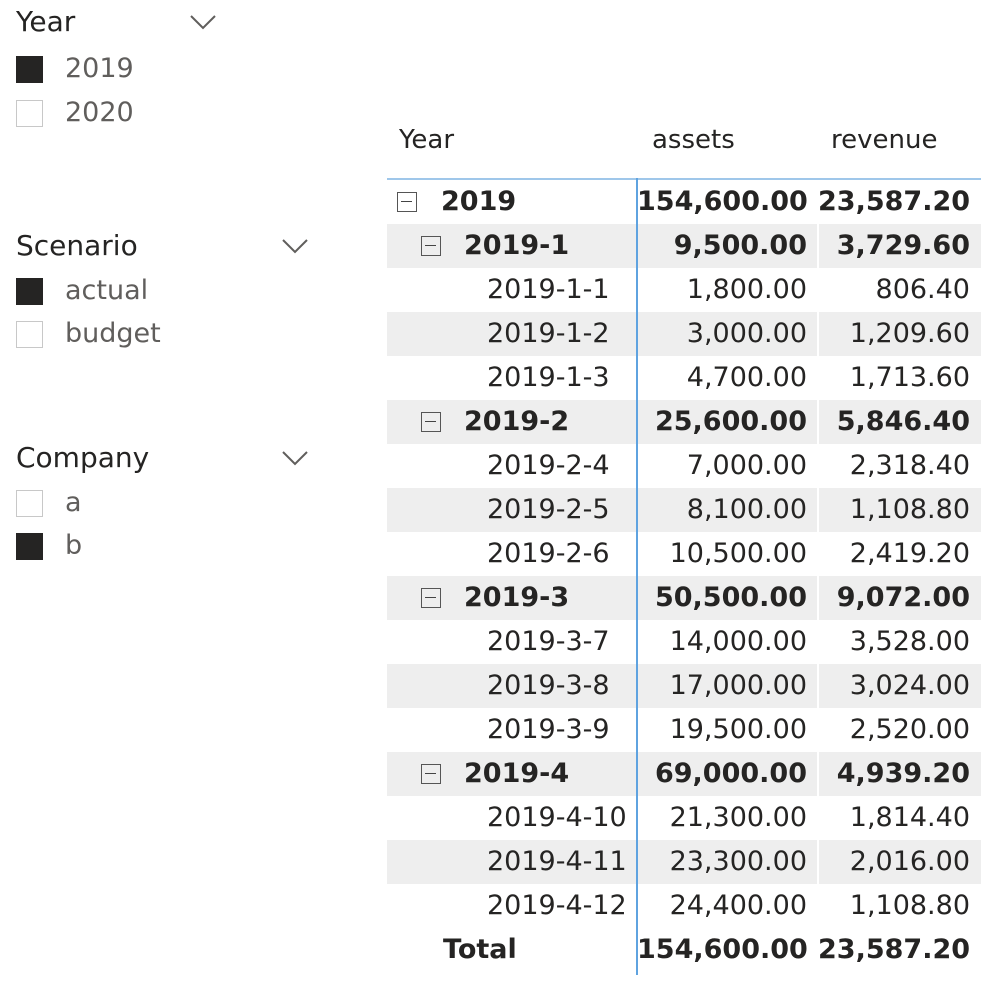 The height and width of the screenshot is (1006, 1000). Describe the element at coordinates (548, 465) in the screenshot. I see `row-label: 2019-2-4` at that location.